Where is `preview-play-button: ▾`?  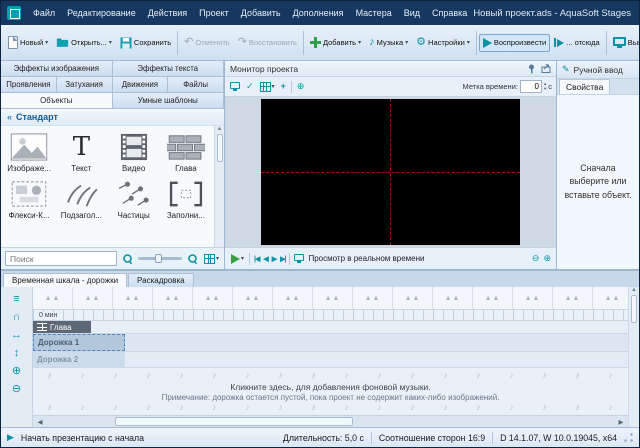
preview-play-button: ▾ is located at coordinates (237, 259).